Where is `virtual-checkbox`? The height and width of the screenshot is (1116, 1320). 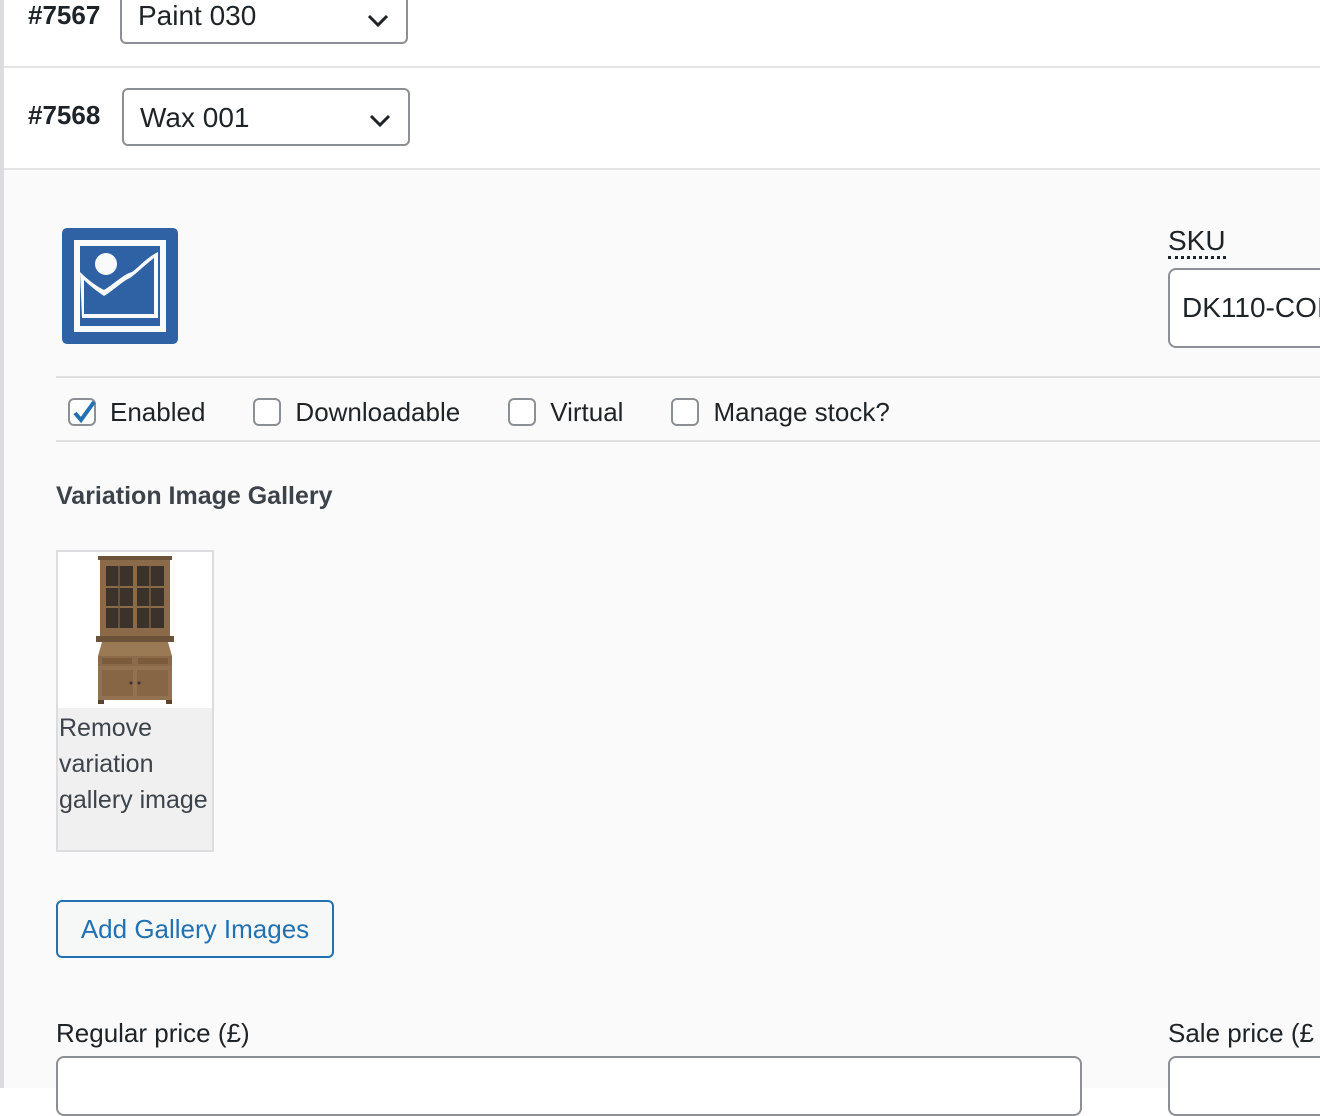
virtual-checkbox is located at coordinates (522, 412).